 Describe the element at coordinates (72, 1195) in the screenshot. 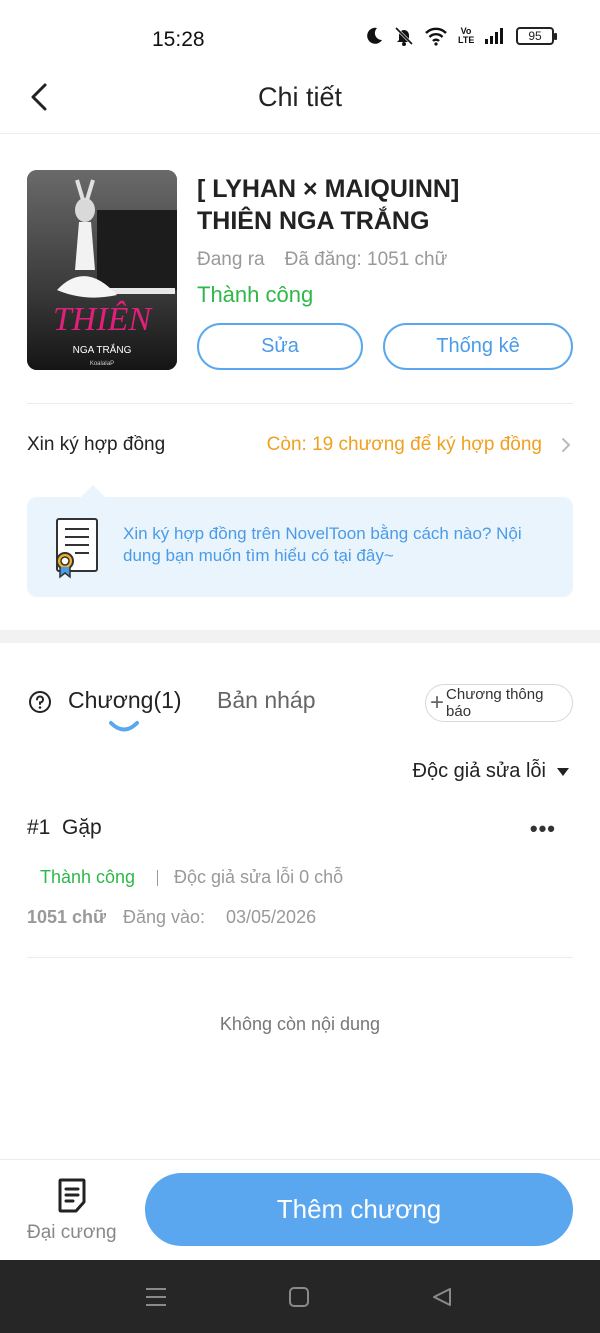

I see `document-icon` at that location.